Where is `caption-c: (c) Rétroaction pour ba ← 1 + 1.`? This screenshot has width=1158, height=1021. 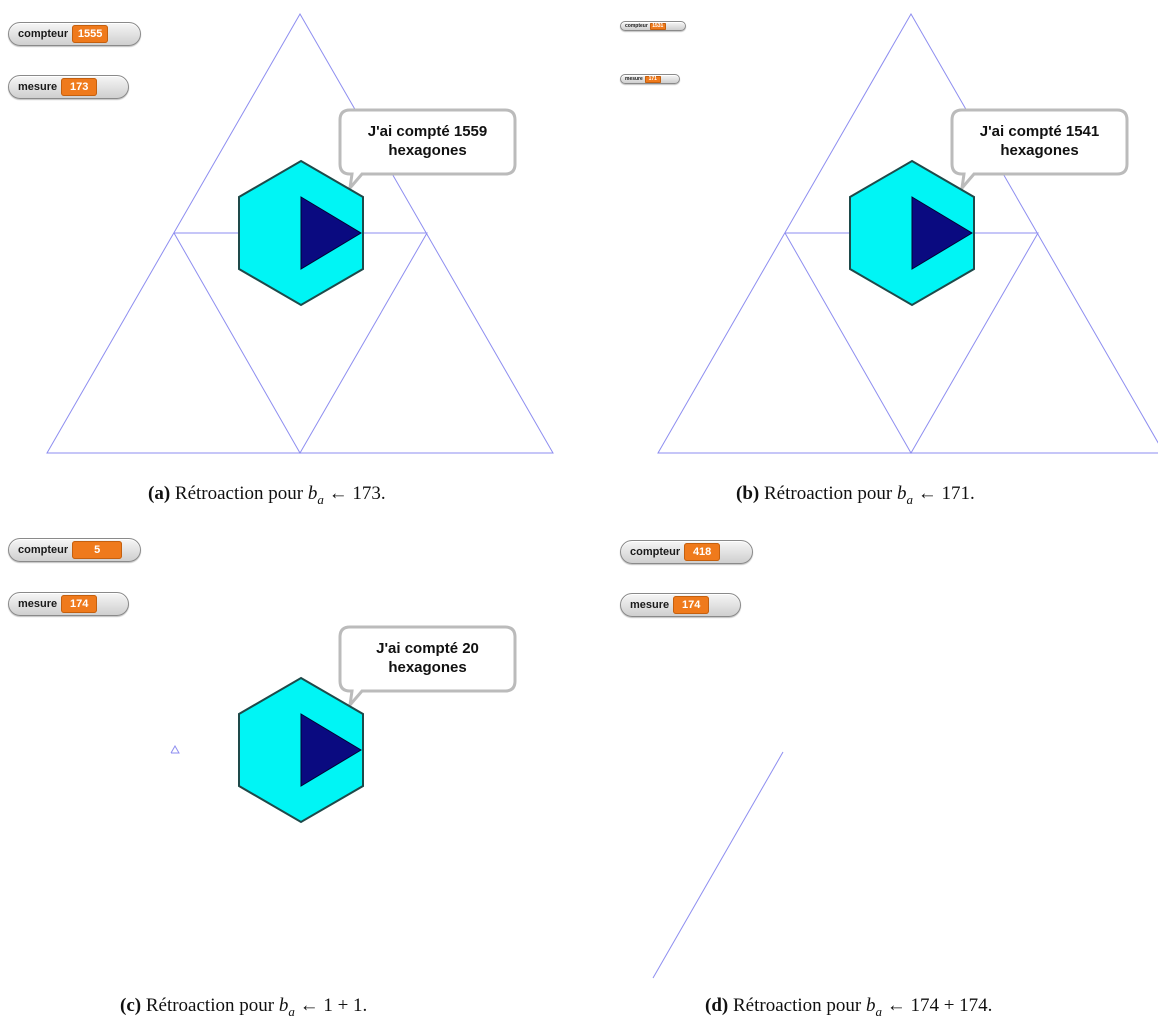 caption-c: (c) Rétroaction pour ba ← 1 + 1. is located at coordinates (243, 1007).